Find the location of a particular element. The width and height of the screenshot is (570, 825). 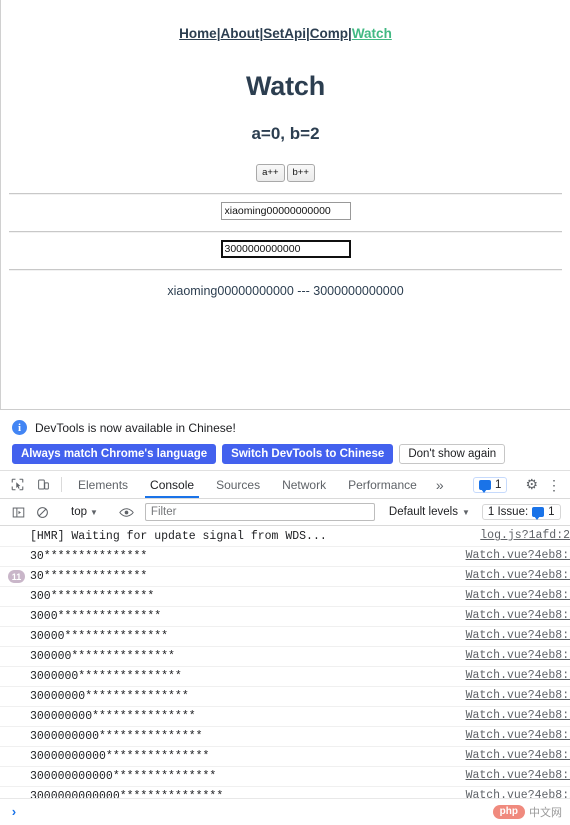

tab-performance: Performance is located at coordinates (382, 484).